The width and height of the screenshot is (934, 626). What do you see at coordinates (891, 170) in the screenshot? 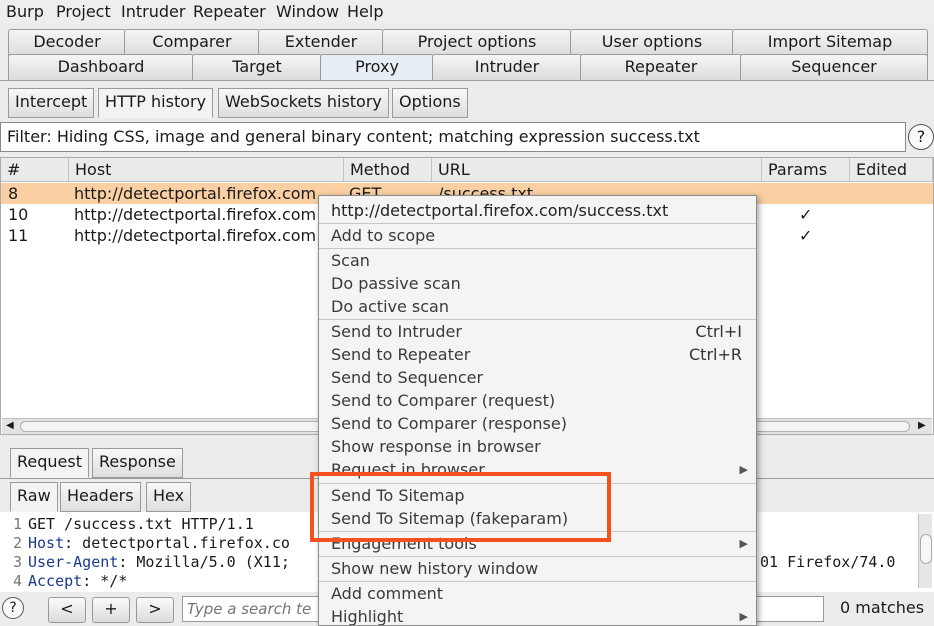
I see `column-header-edited: Edited` at bounding box center [891, 170].